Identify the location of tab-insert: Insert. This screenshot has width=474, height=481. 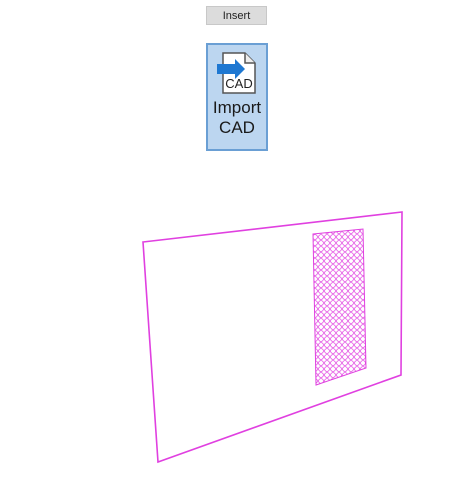
(236, 15).